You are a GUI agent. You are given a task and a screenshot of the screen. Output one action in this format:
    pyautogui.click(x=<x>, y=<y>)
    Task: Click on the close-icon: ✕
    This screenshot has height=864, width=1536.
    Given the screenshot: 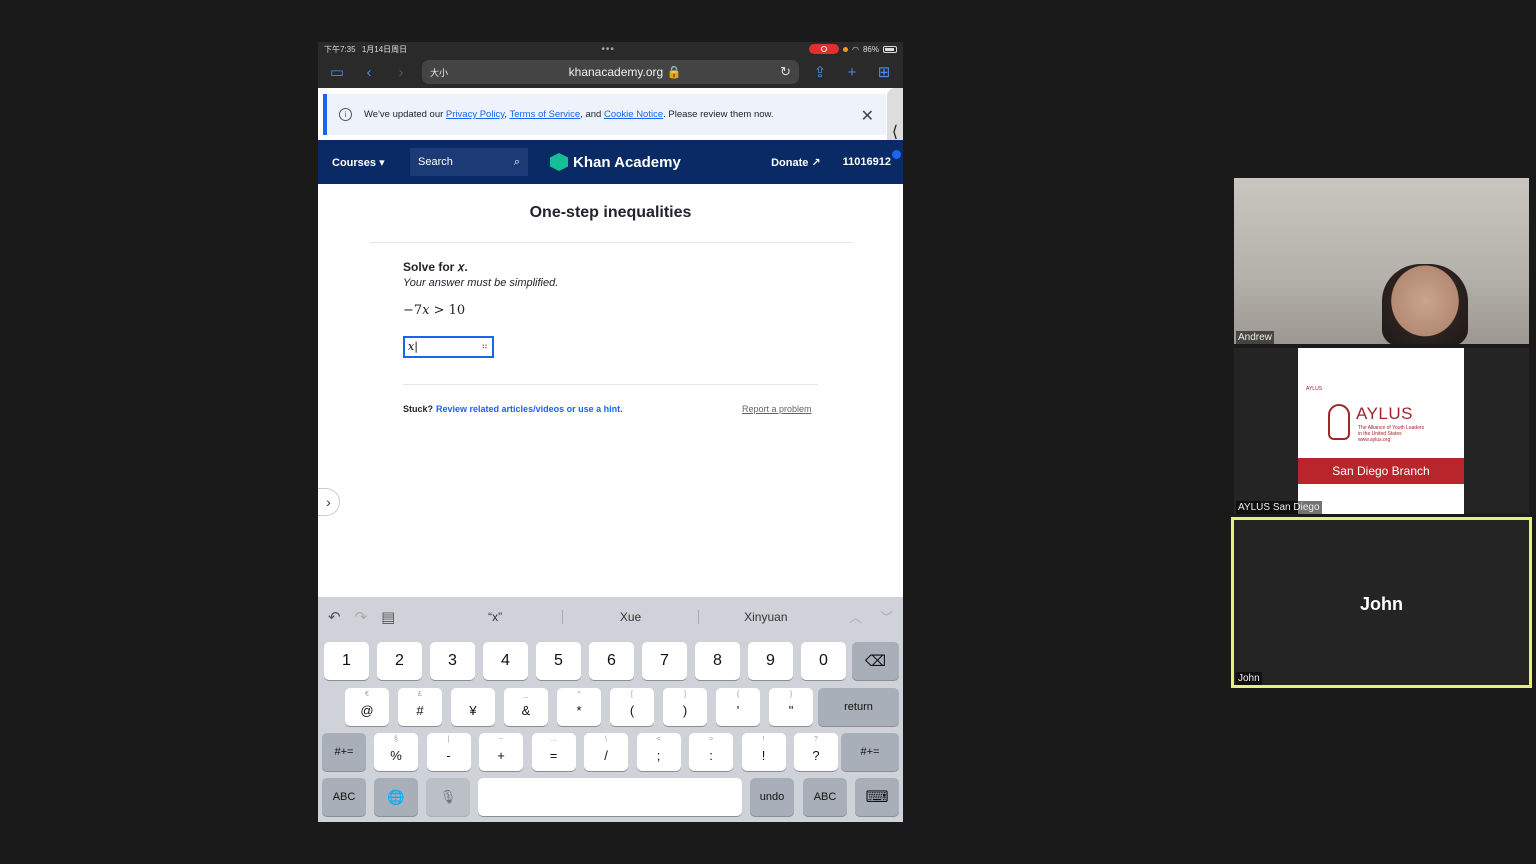 What is the action you would take?
    pyautogui.click(x=867, y=116)
    